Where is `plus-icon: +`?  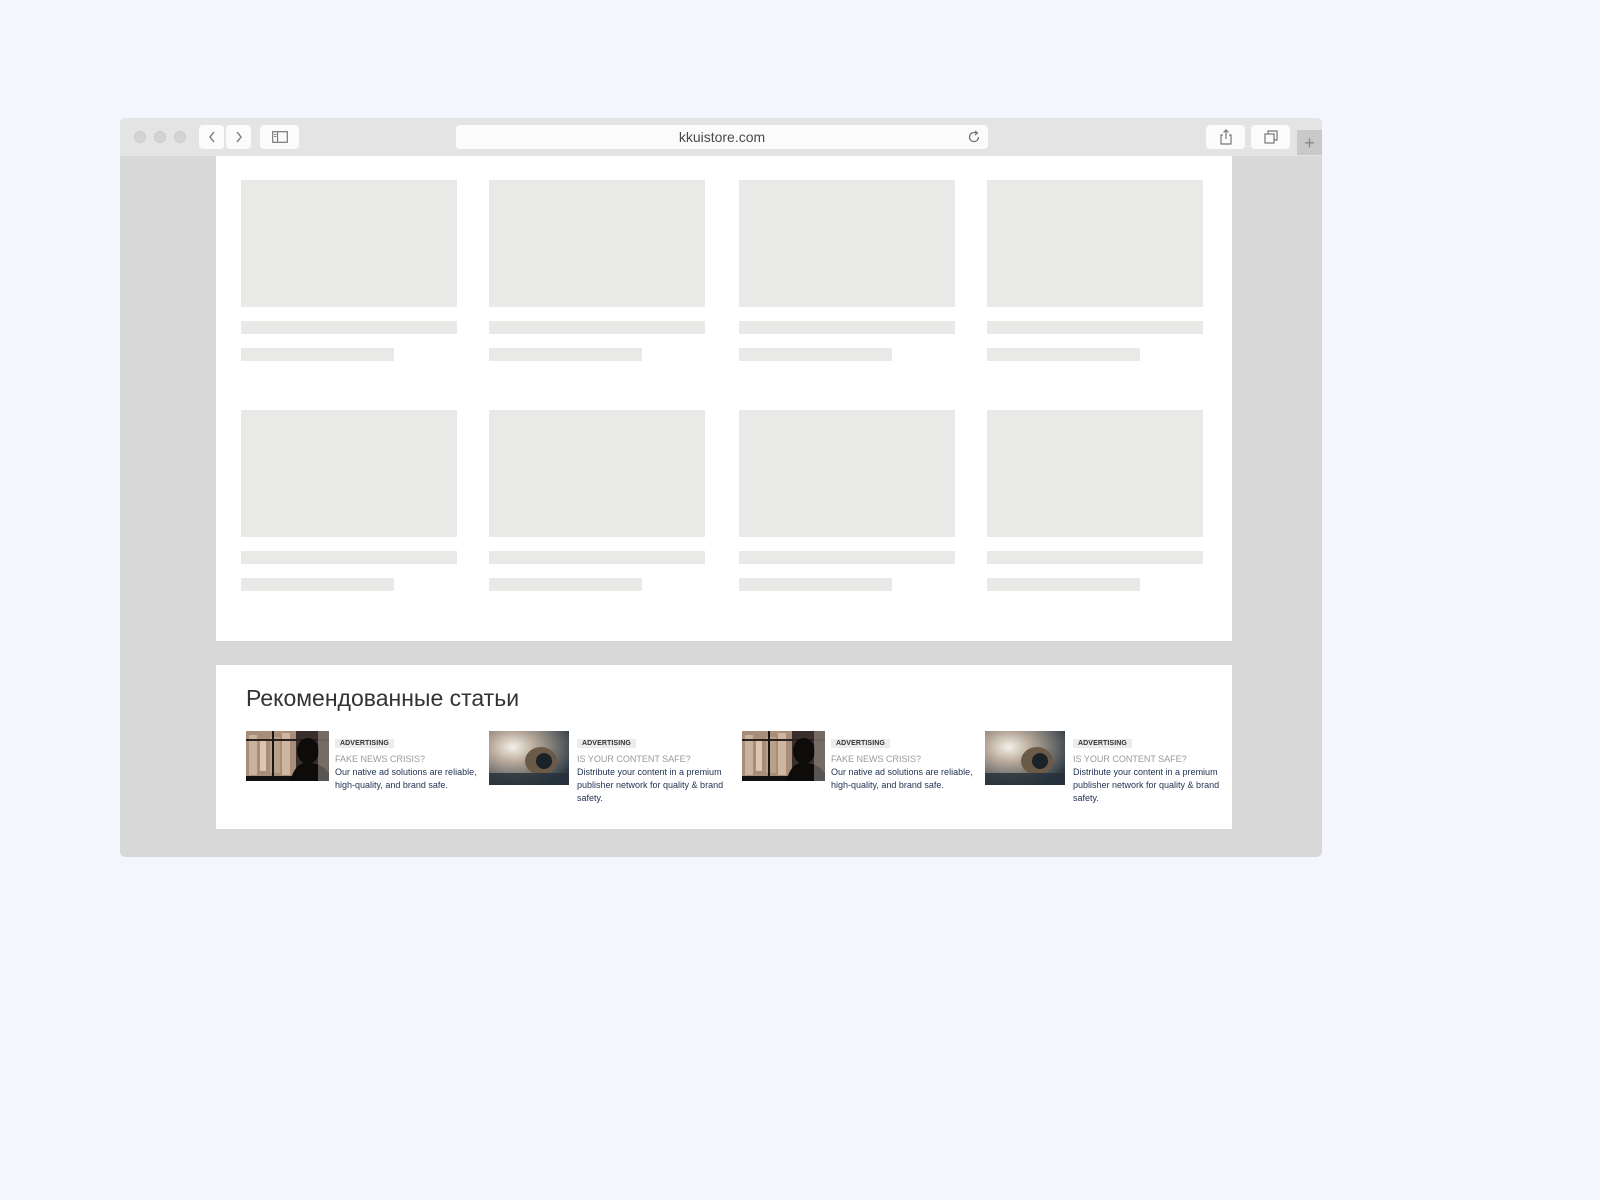 plus-icon: + is located at coordinates (1309, 142).